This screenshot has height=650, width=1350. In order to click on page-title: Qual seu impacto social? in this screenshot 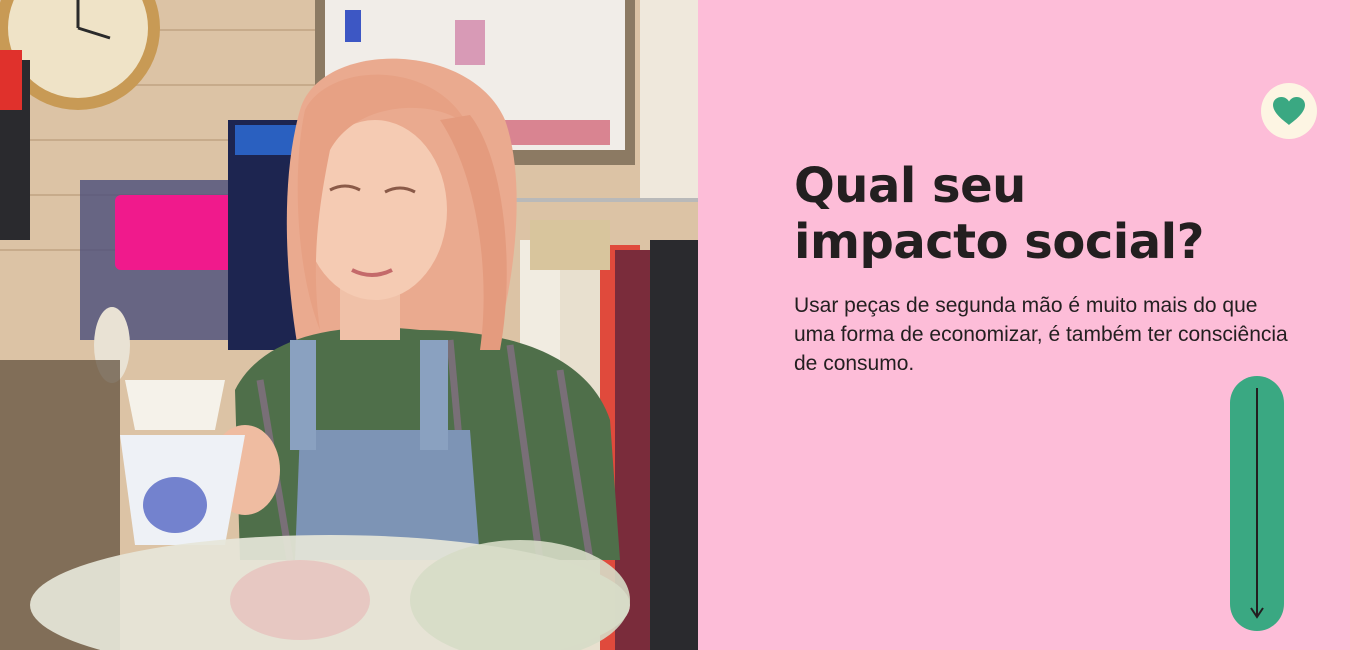, I will do `click(1014, 214)`.